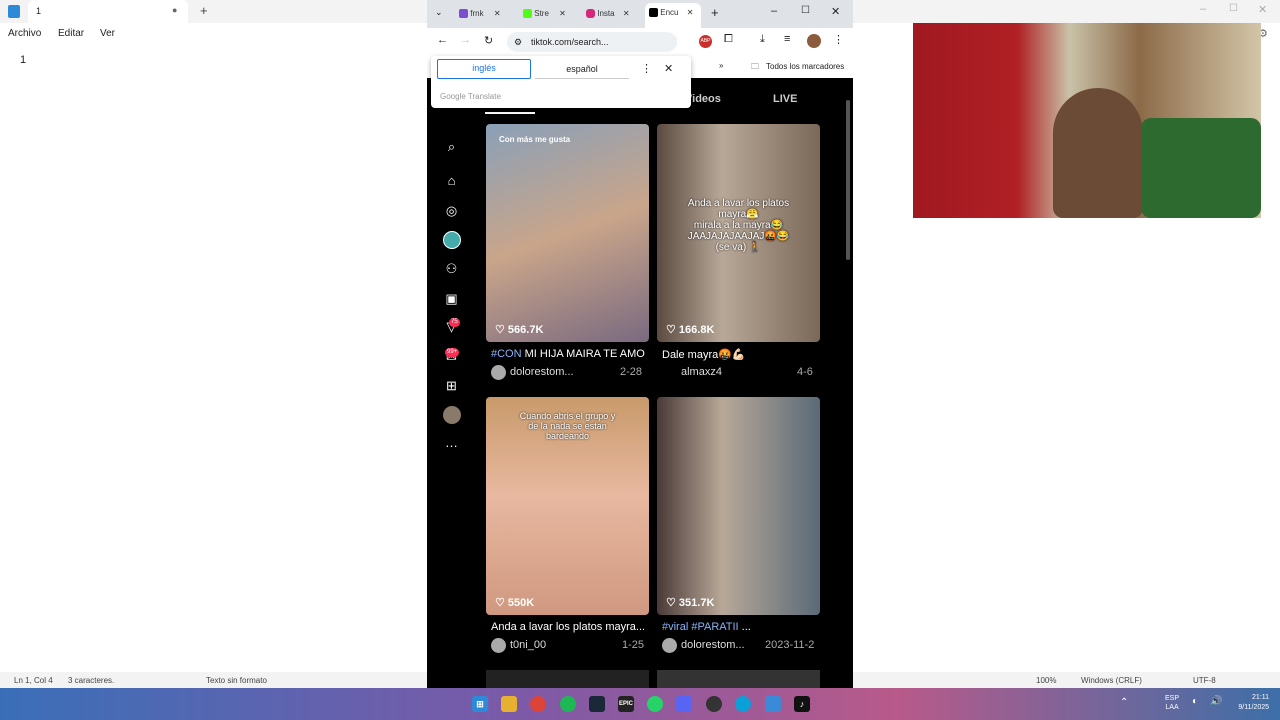 The width and height of the screenshot is (1280, 720). What do you see at coordinates (454, 322) in the screenshot?
I see `activity-badge: 75` at bounding box center [454, 322].